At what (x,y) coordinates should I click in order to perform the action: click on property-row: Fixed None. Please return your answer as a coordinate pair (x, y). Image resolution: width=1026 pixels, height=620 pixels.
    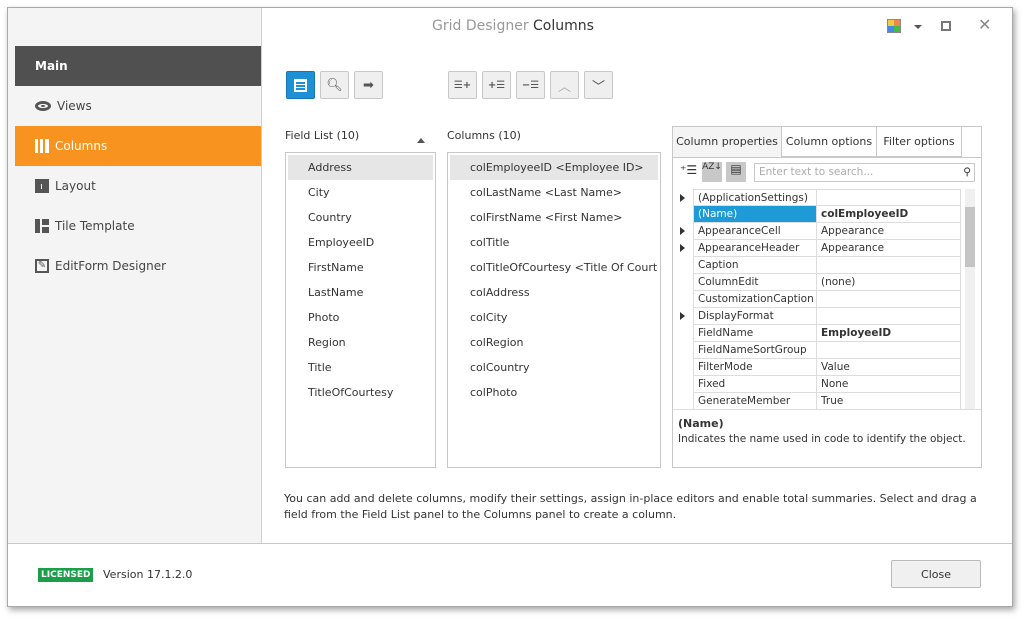
    Looking at the image, I should click on (827, 384).